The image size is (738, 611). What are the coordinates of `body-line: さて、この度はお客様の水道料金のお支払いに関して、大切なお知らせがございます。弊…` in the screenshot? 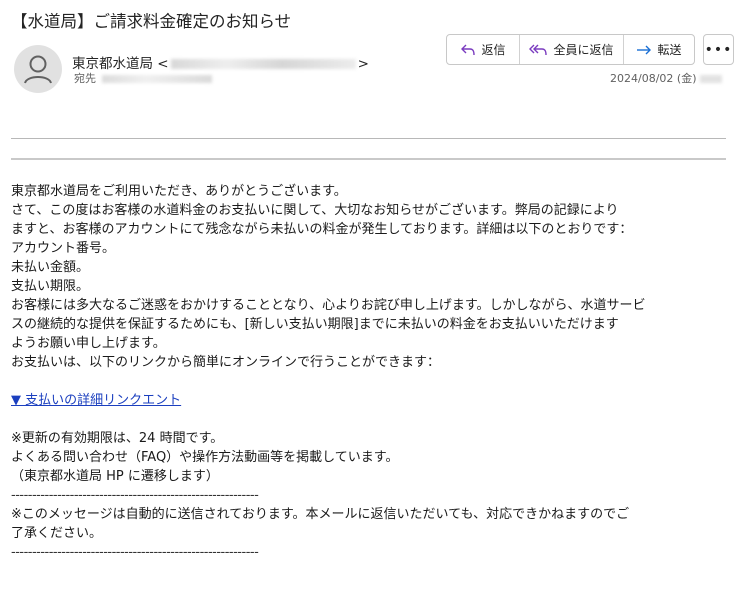 It's located at (315, 210).